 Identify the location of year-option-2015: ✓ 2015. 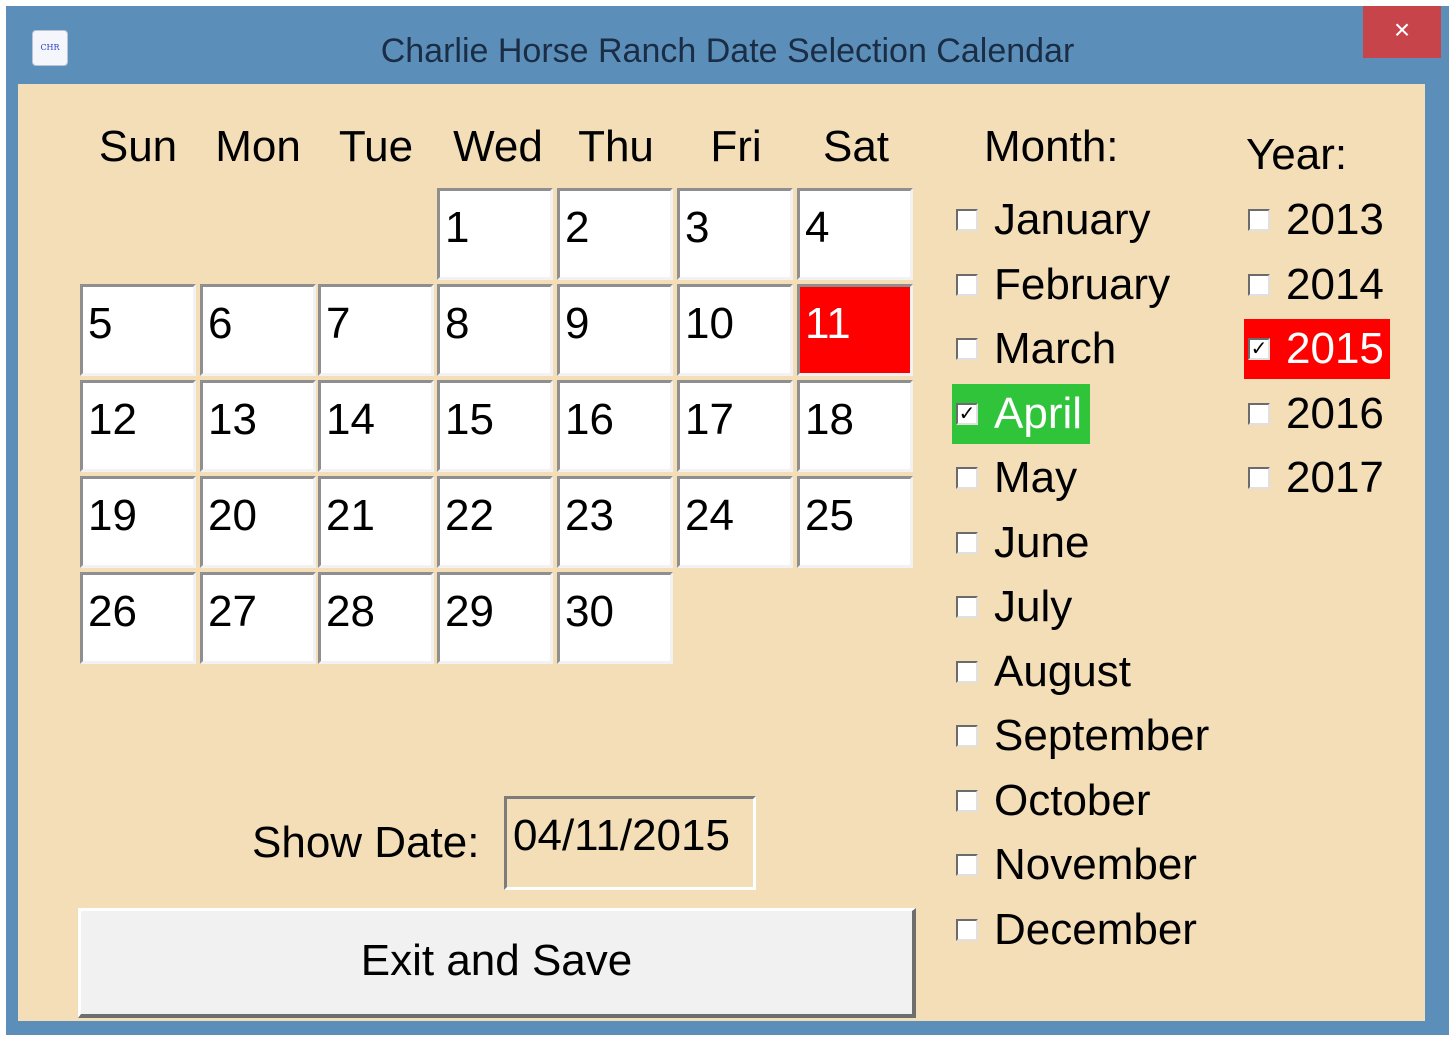
(1317, 349).